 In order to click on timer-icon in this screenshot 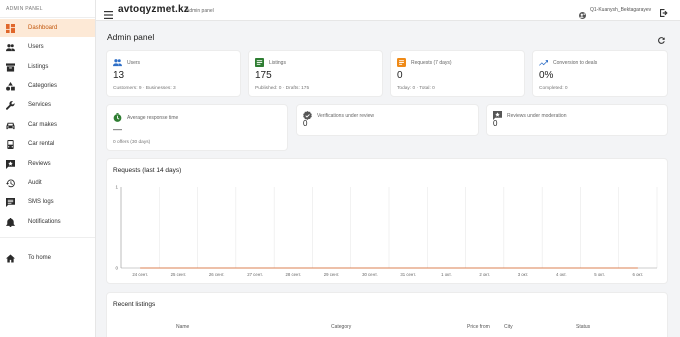, I will do `click(117, 117)`.